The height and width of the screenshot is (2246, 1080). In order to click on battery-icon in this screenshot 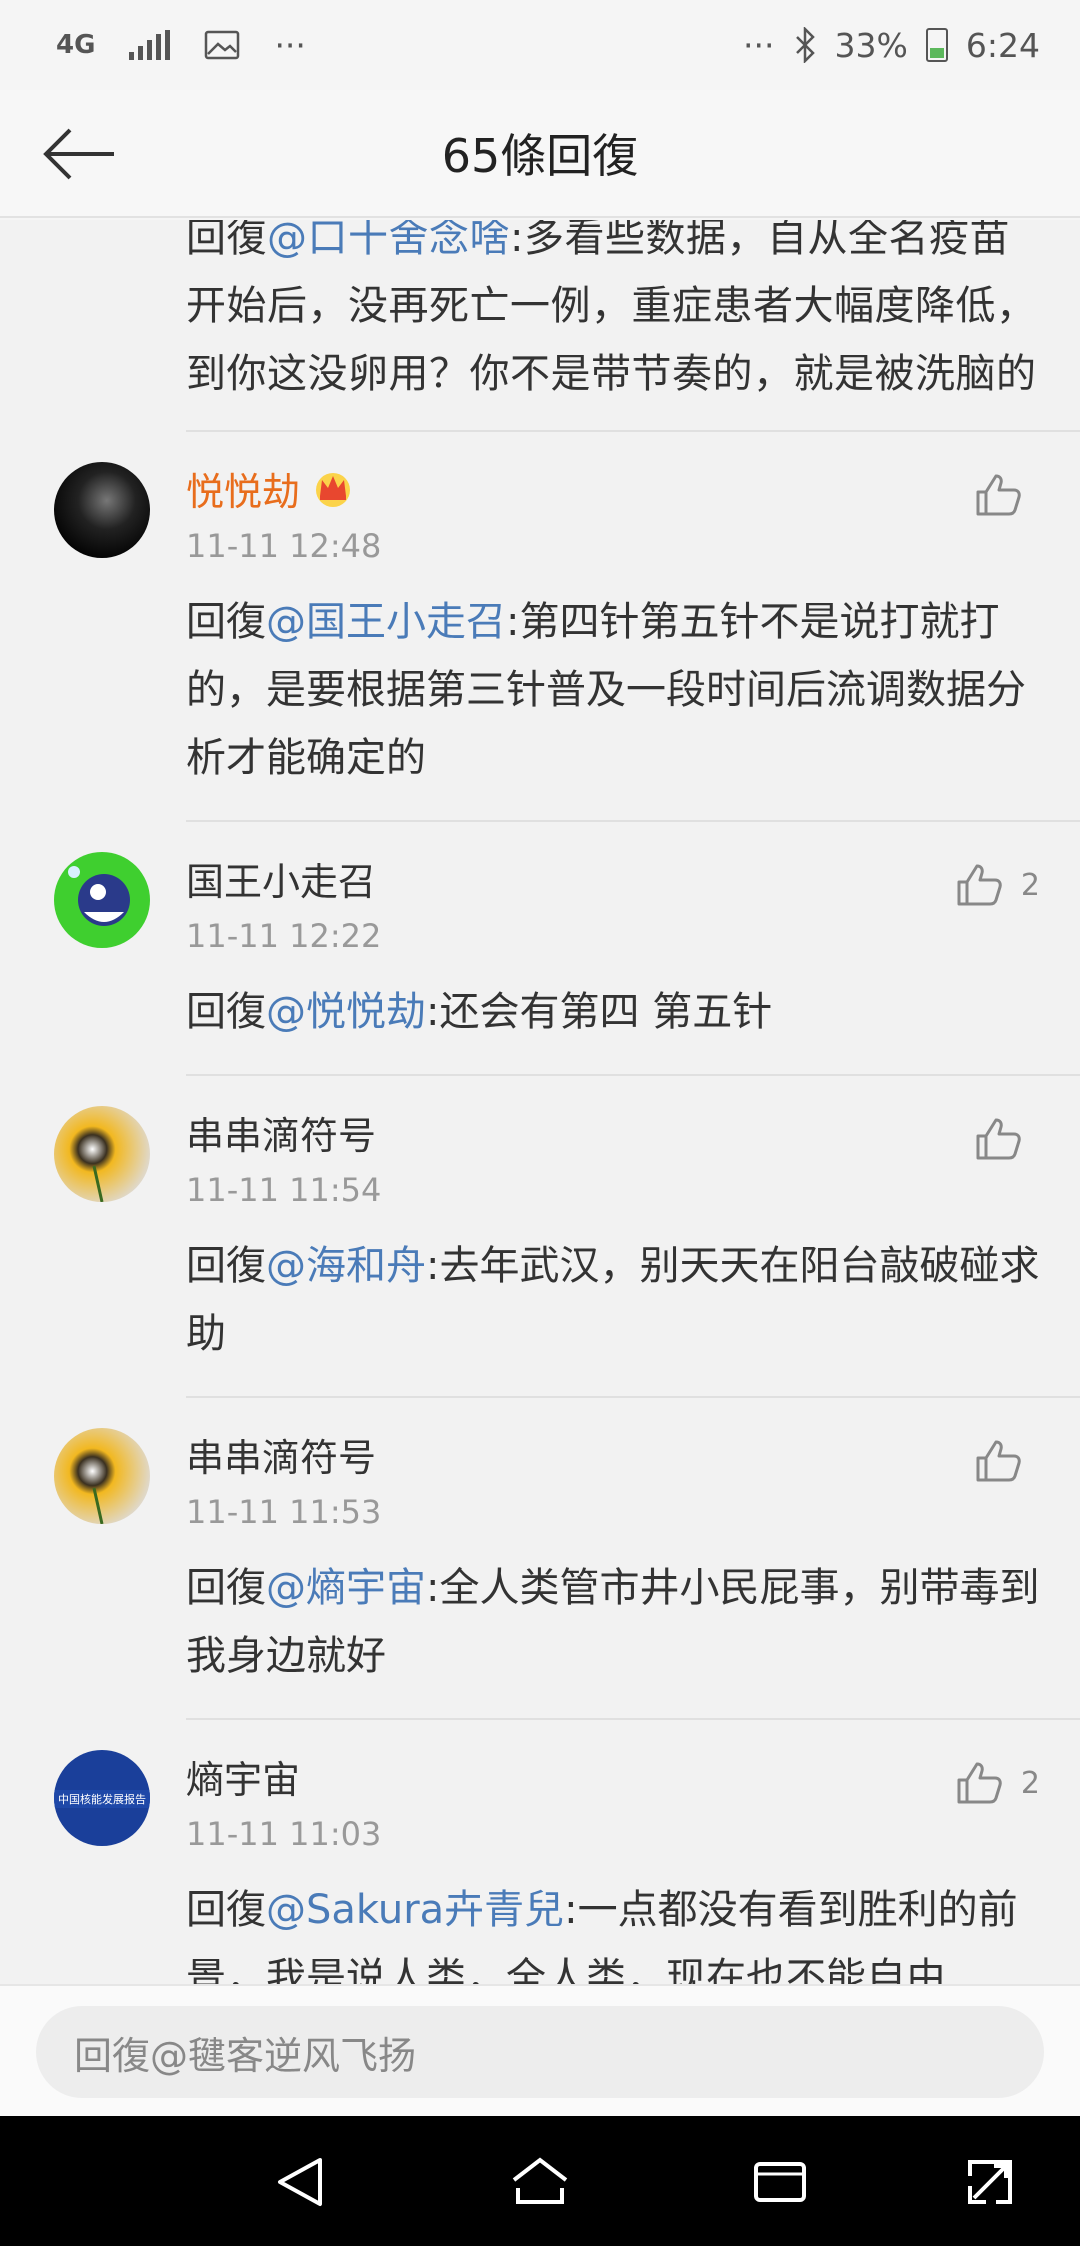, I will do `click(936, 45)`.